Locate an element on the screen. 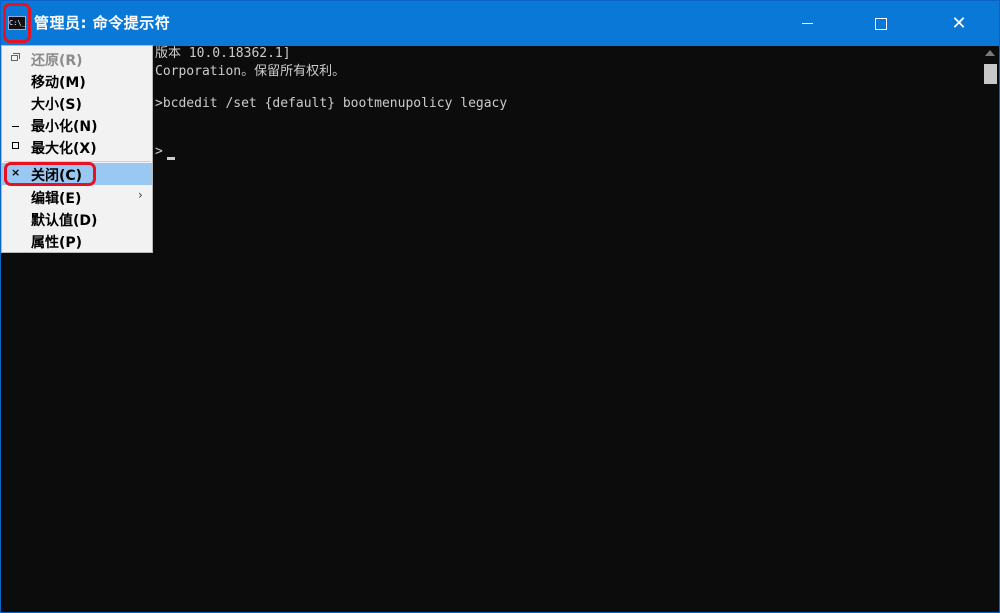 The width and height of the screenshot is (1000, 613). text-cursor is located at coordinates (171, 158).